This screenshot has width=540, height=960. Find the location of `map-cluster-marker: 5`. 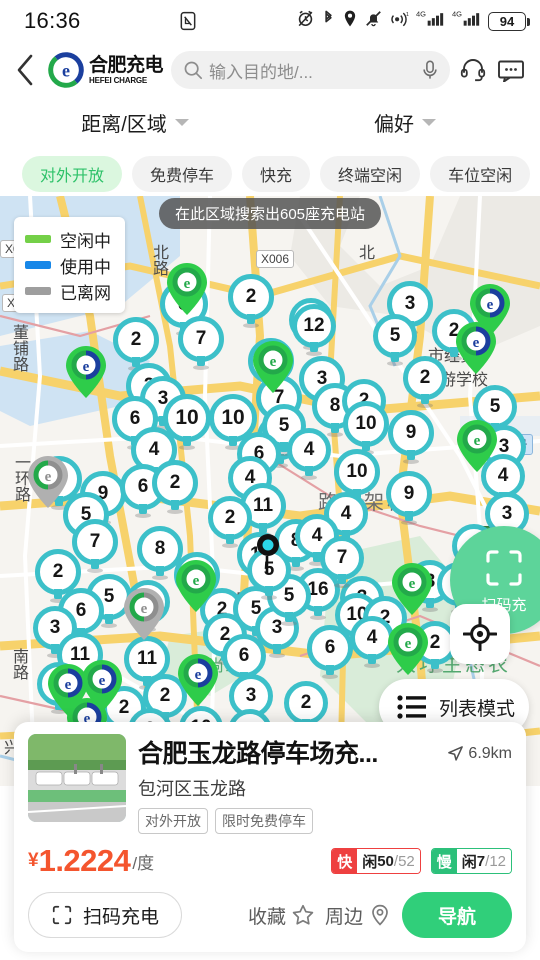

map-cluster-marker: 5 is located at coordinates (395, 336).